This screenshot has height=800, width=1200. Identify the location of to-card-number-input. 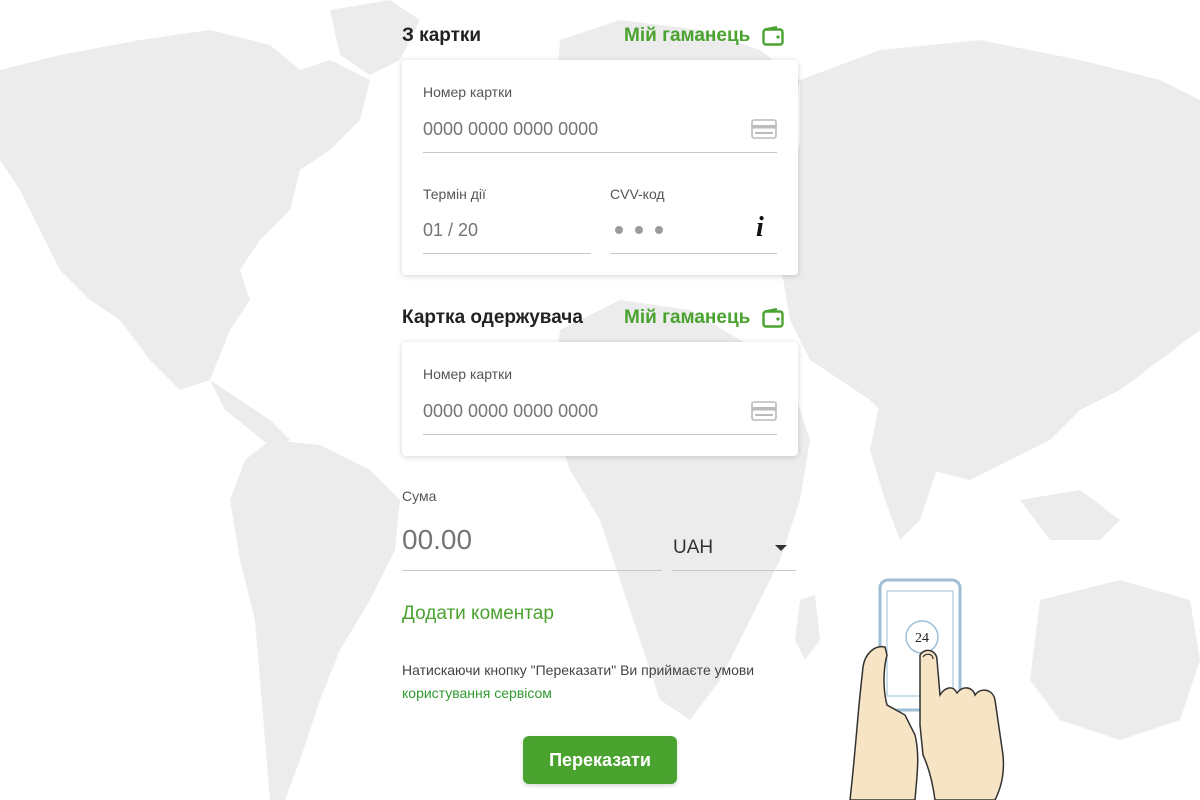
(583, 411).